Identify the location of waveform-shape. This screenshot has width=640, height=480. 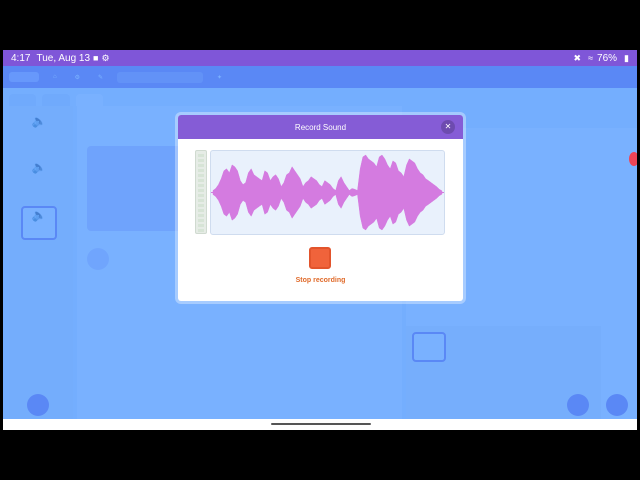
(327, 192).